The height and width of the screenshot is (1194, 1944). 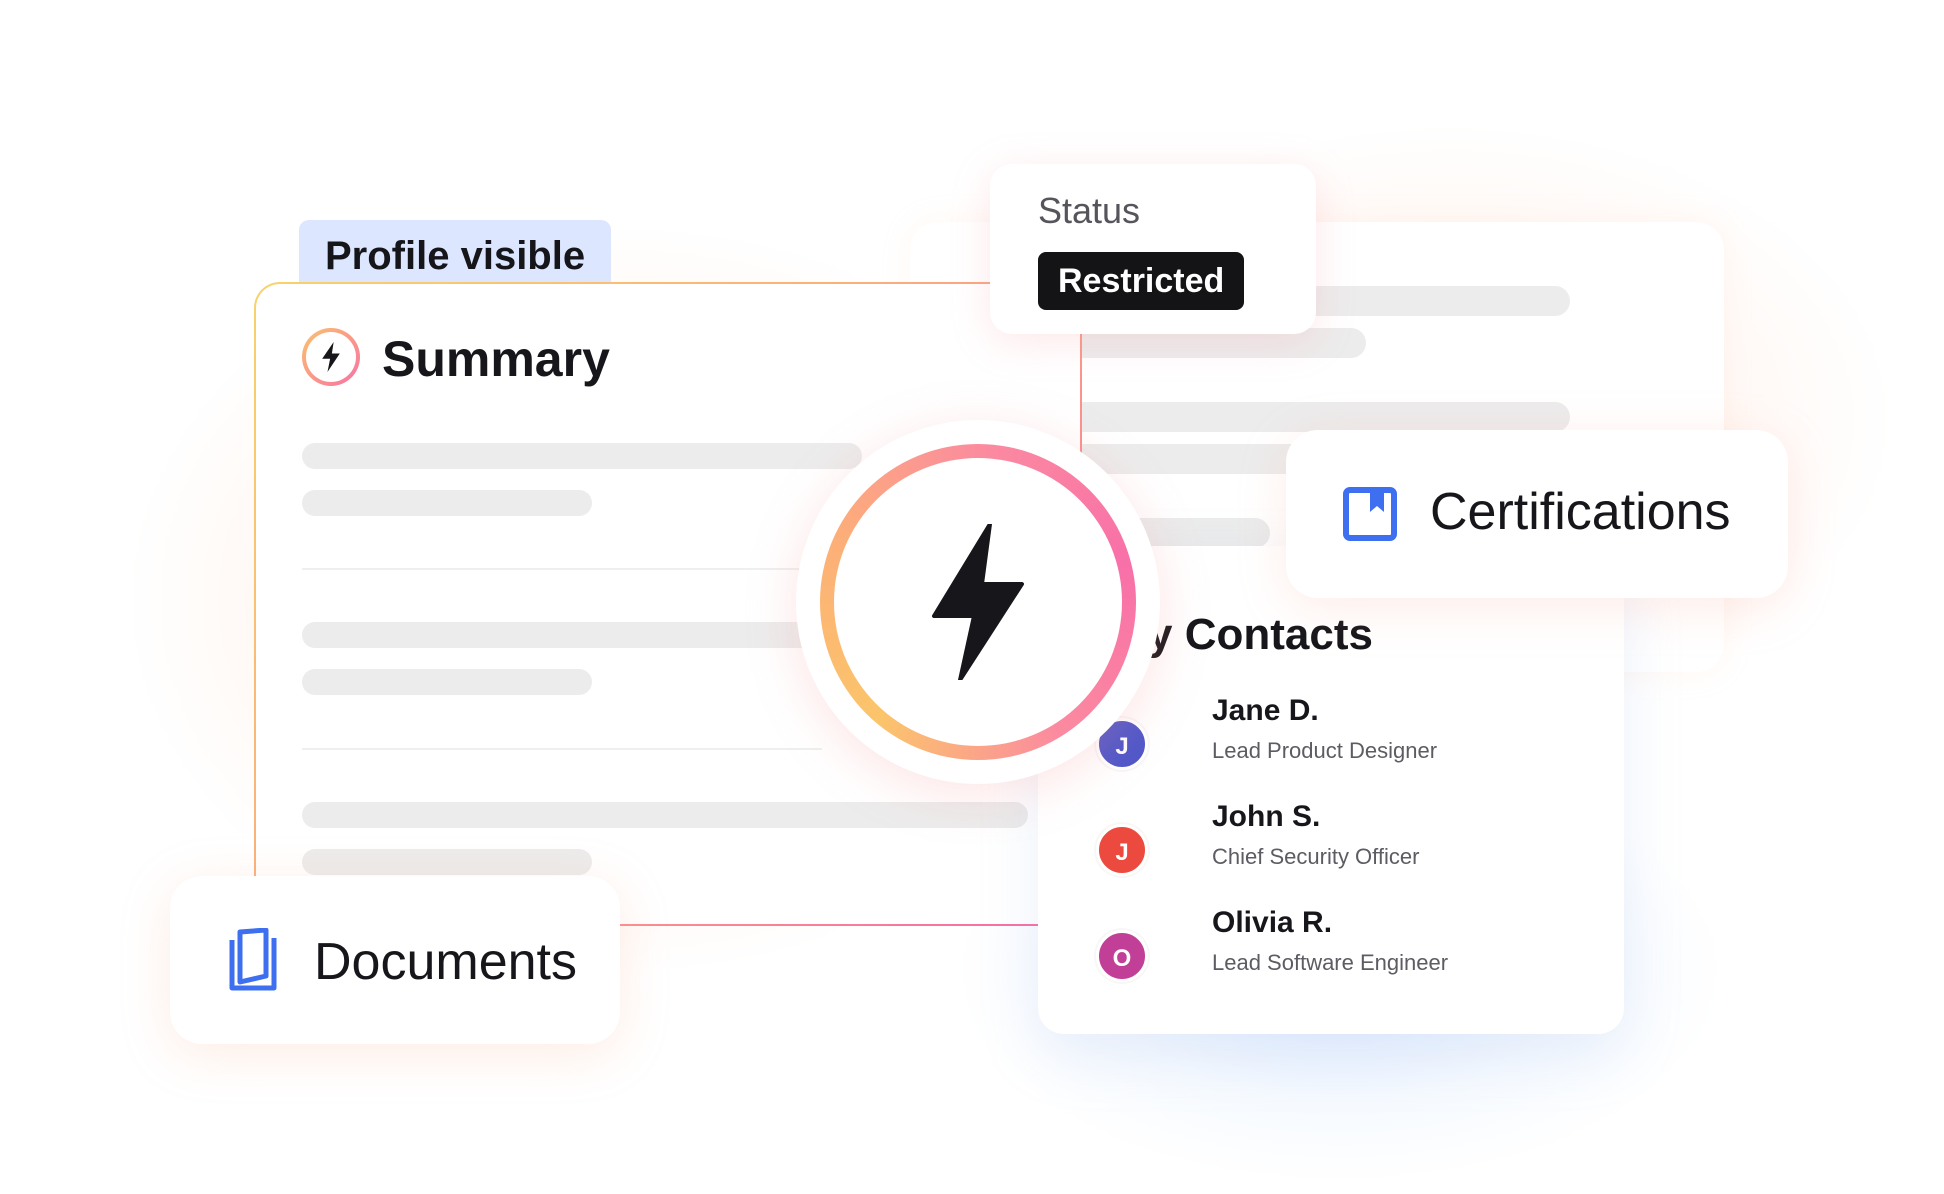 I want to click on contacts-title: y Contacts, so click(x=1260, y=634).